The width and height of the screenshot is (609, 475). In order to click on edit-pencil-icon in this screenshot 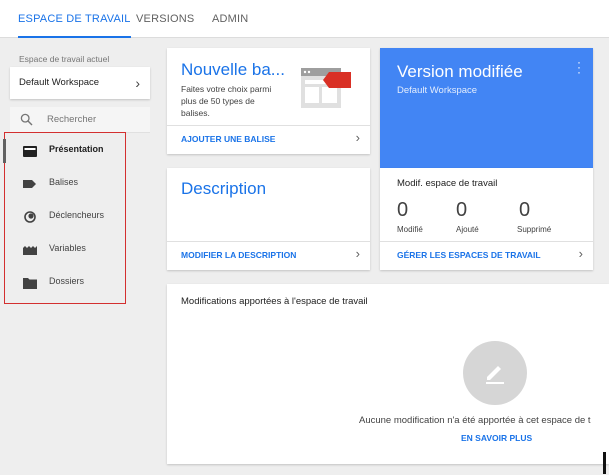, I will do `click(495, 375)`.